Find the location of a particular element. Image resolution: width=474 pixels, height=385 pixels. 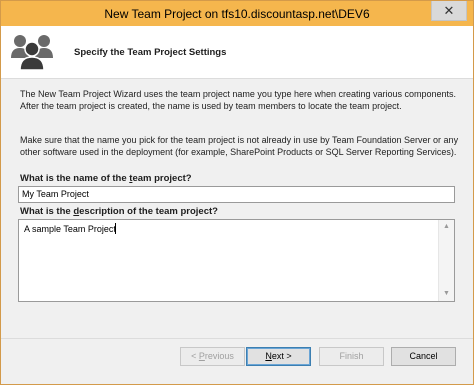

close-button: ✕ is located at coordinates (449, 11).